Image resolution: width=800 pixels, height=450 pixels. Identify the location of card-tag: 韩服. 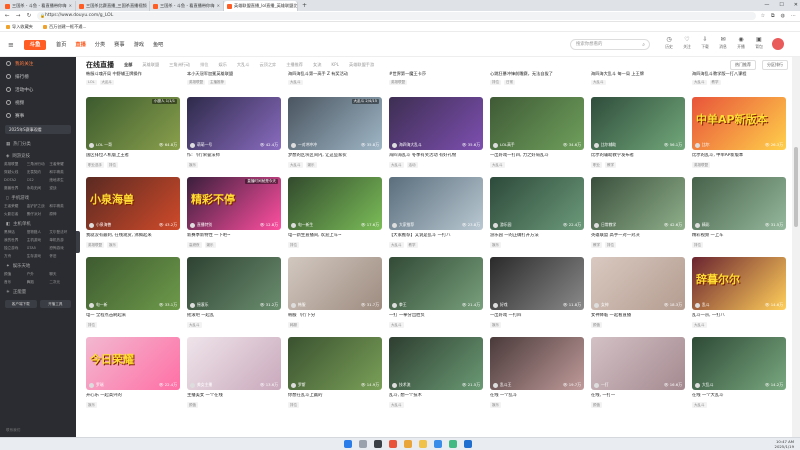
(293, 325).